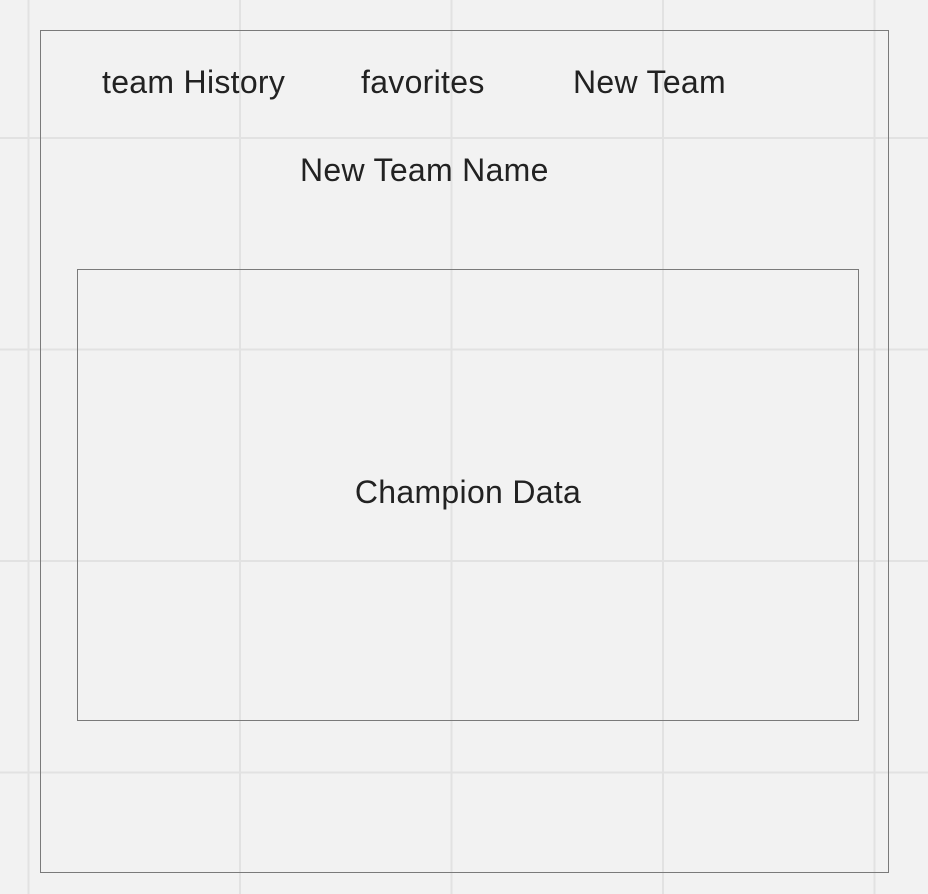  I want to click on champion-data-label: Champion Data, so click(468, 492).